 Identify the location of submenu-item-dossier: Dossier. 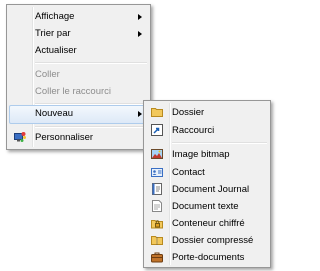
(207, 113).